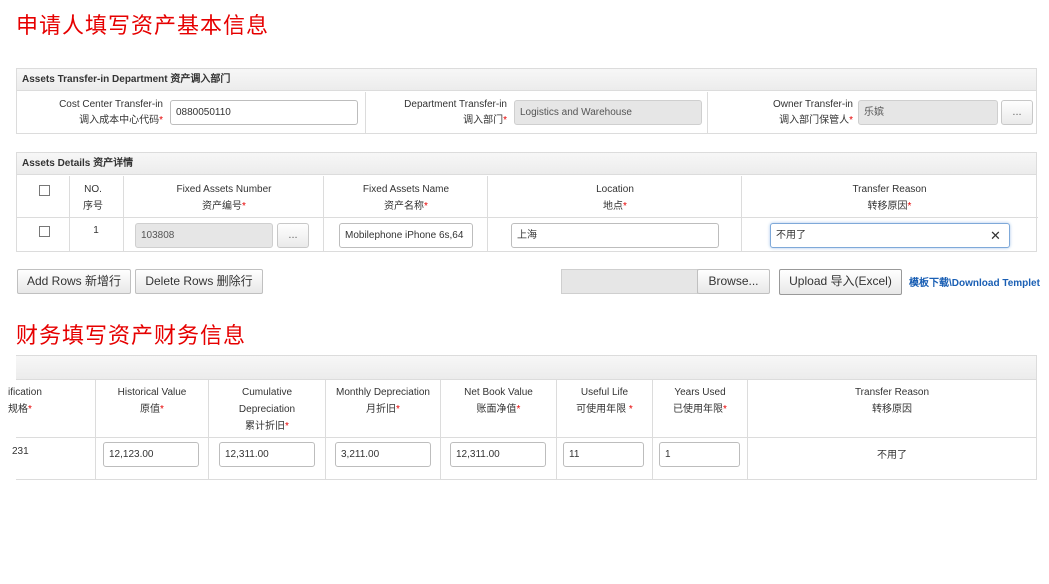  I want to click on asset-number-input: 103808, so click(204, 235).